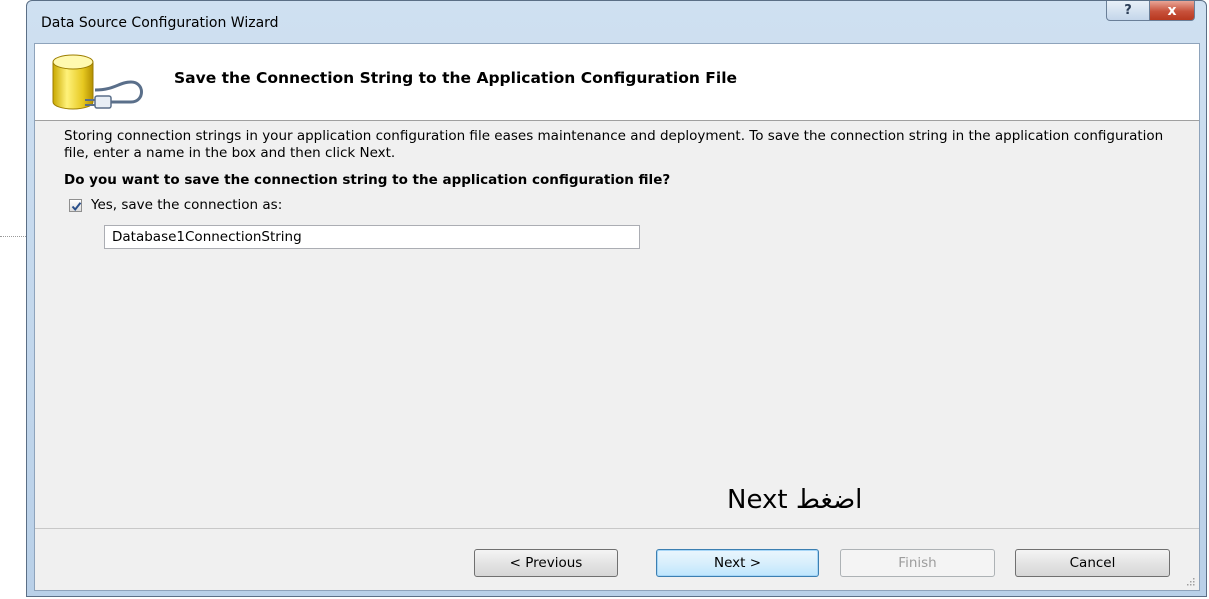  I want to click on help-icon: ?, so click(1128, 10).